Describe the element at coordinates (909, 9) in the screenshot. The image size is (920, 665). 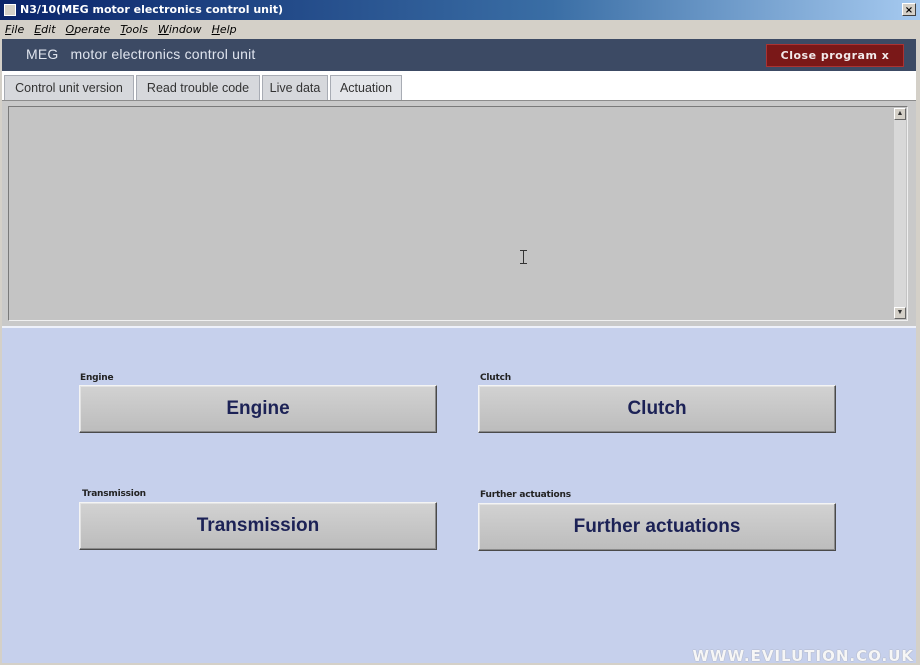
I see `window-close-button: ×` at that location.